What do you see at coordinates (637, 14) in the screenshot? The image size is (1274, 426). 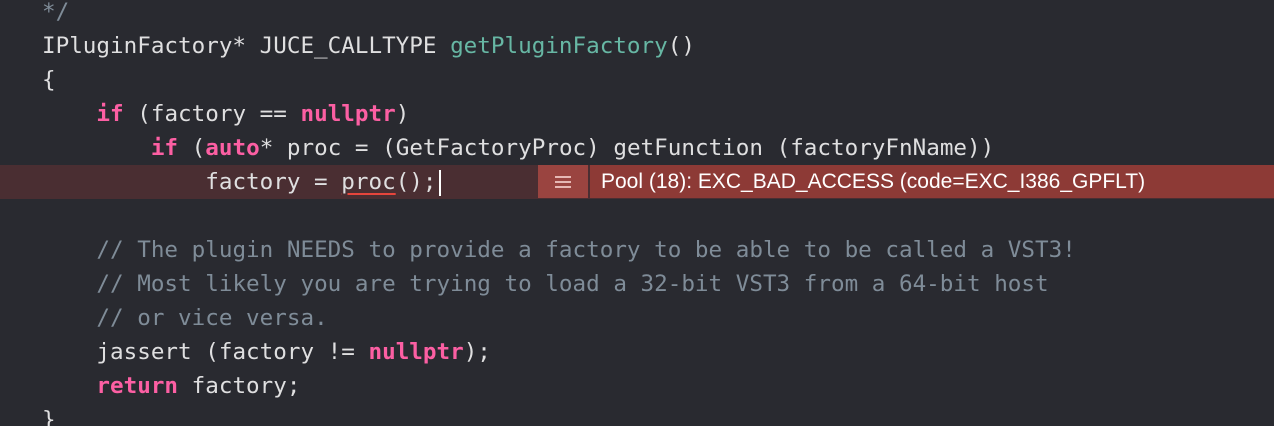 I see `code-line-1: */` at bounding box center [637, 14].